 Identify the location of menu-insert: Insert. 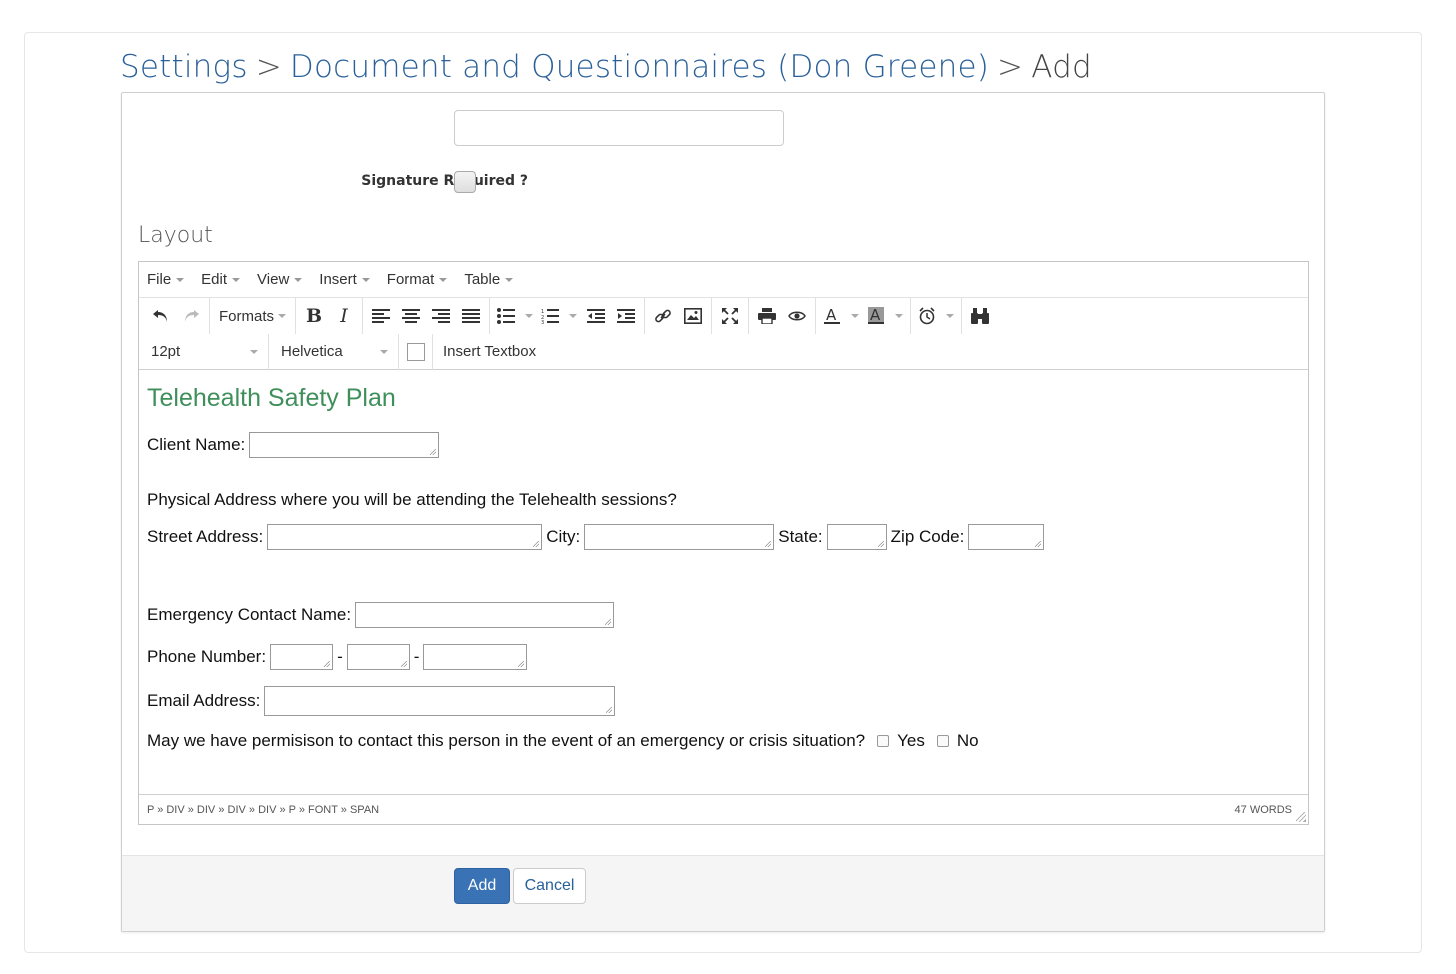
(344, 279).